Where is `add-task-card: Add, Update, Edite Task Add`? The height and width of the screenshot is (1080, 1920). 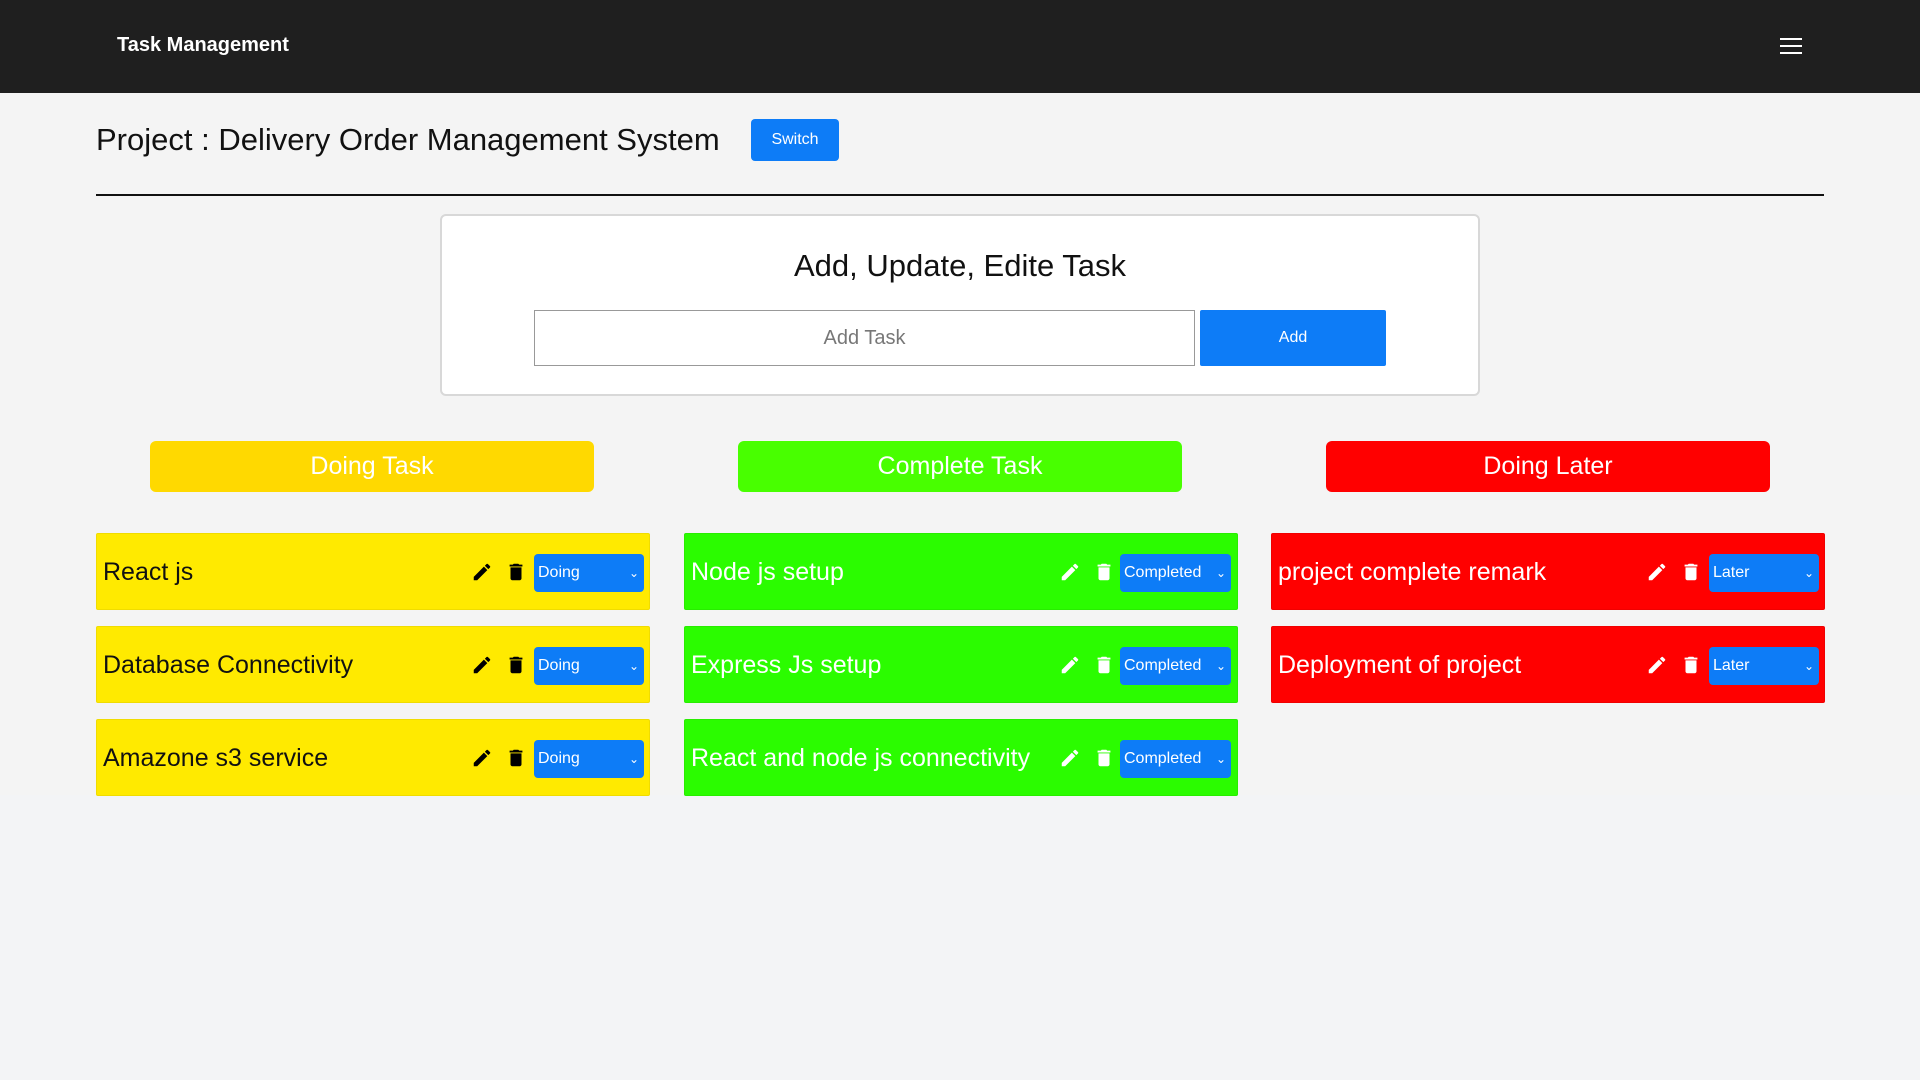
add-task-card: Add, Update, Edite Task Add is located at coordinates (960, 305).